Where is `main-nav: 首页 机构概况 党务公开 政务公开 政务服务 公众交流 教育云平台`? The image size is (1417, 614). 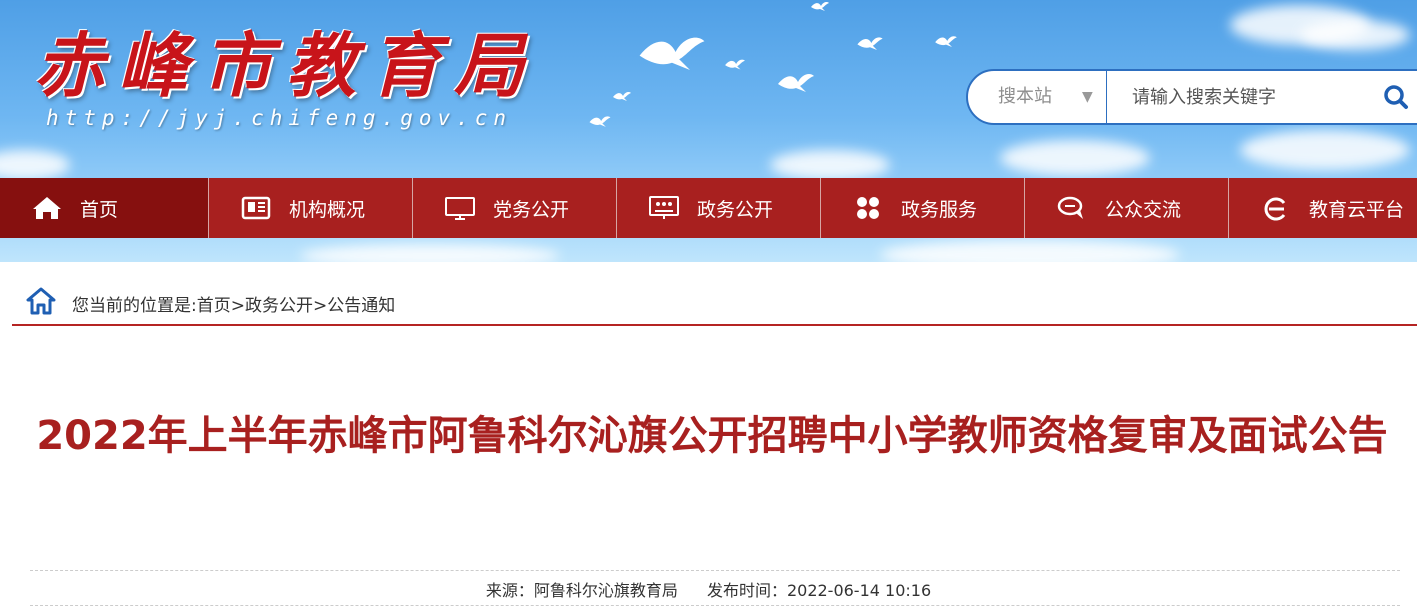
main-nav: 首页 机构概况 党务公开 政务公开 政务服务 公众交流 教育云平台 is located at coordinates (708, 208).